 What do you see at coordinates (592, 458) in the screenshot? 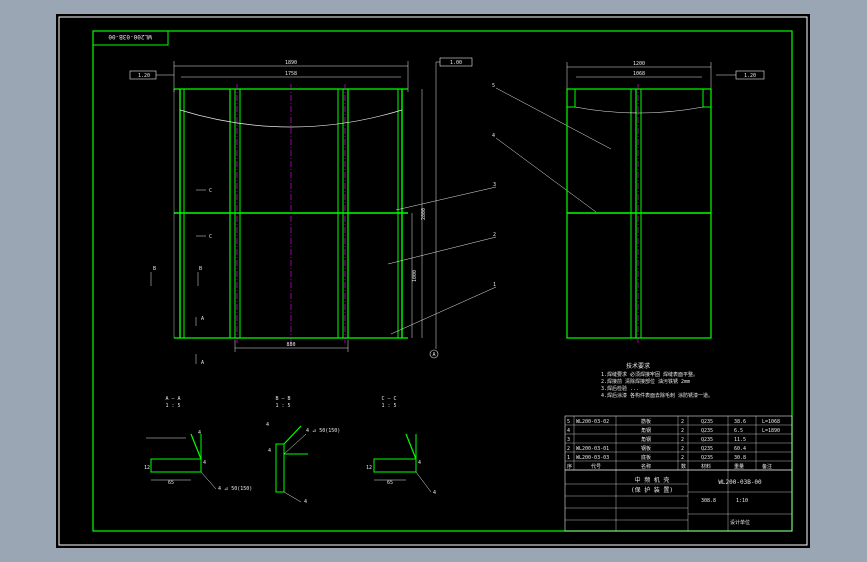
I see `svg-text: WL200-03-03` at bounding box center [592, 458].